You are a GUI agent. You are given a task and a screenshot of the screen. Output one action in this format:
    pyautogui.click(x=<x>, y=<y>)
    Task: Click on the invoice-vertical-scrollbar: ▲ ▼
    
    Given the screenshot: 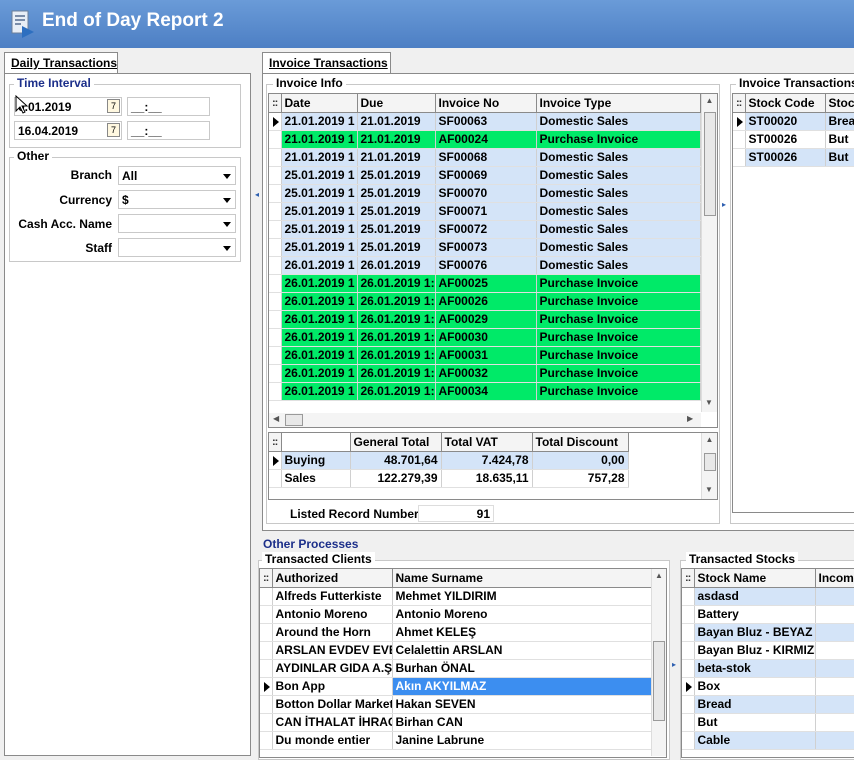 What is the action you would take?
    pyautogui.click(x=709, y=253)
    